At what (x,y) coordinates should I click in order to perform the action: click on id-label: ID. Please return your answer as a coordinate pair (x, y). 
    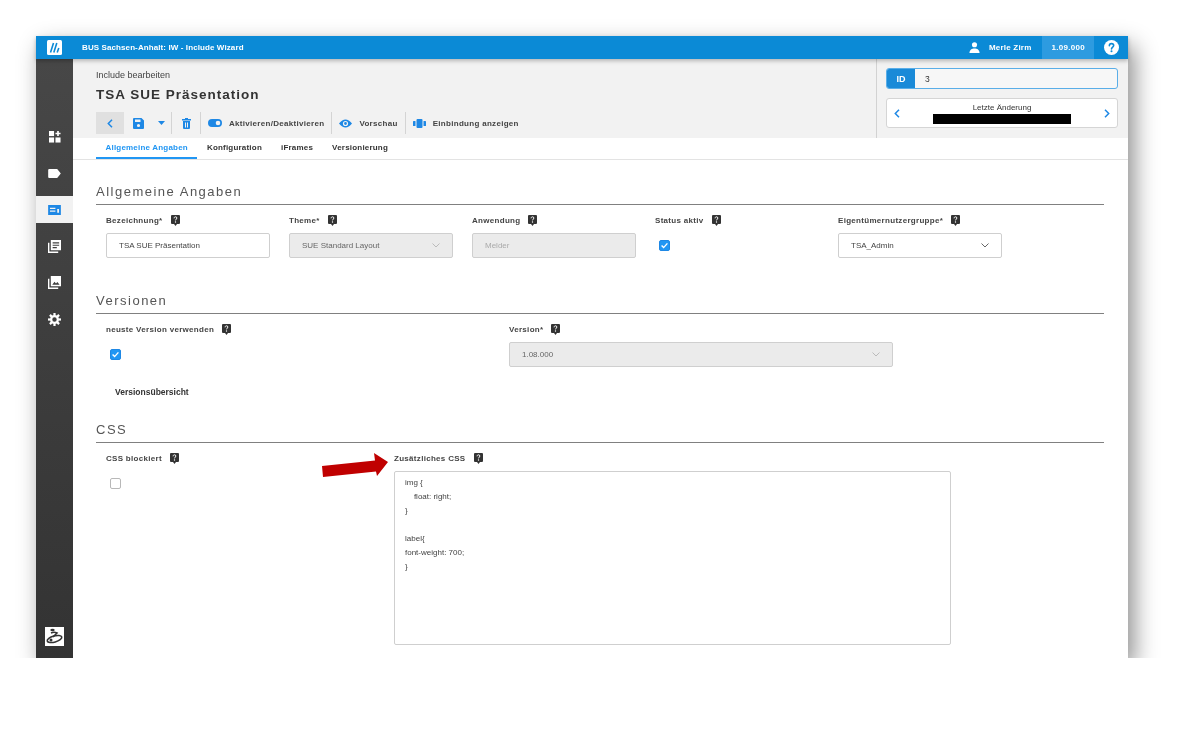
    Looking at the image, I should click on (901, 78).